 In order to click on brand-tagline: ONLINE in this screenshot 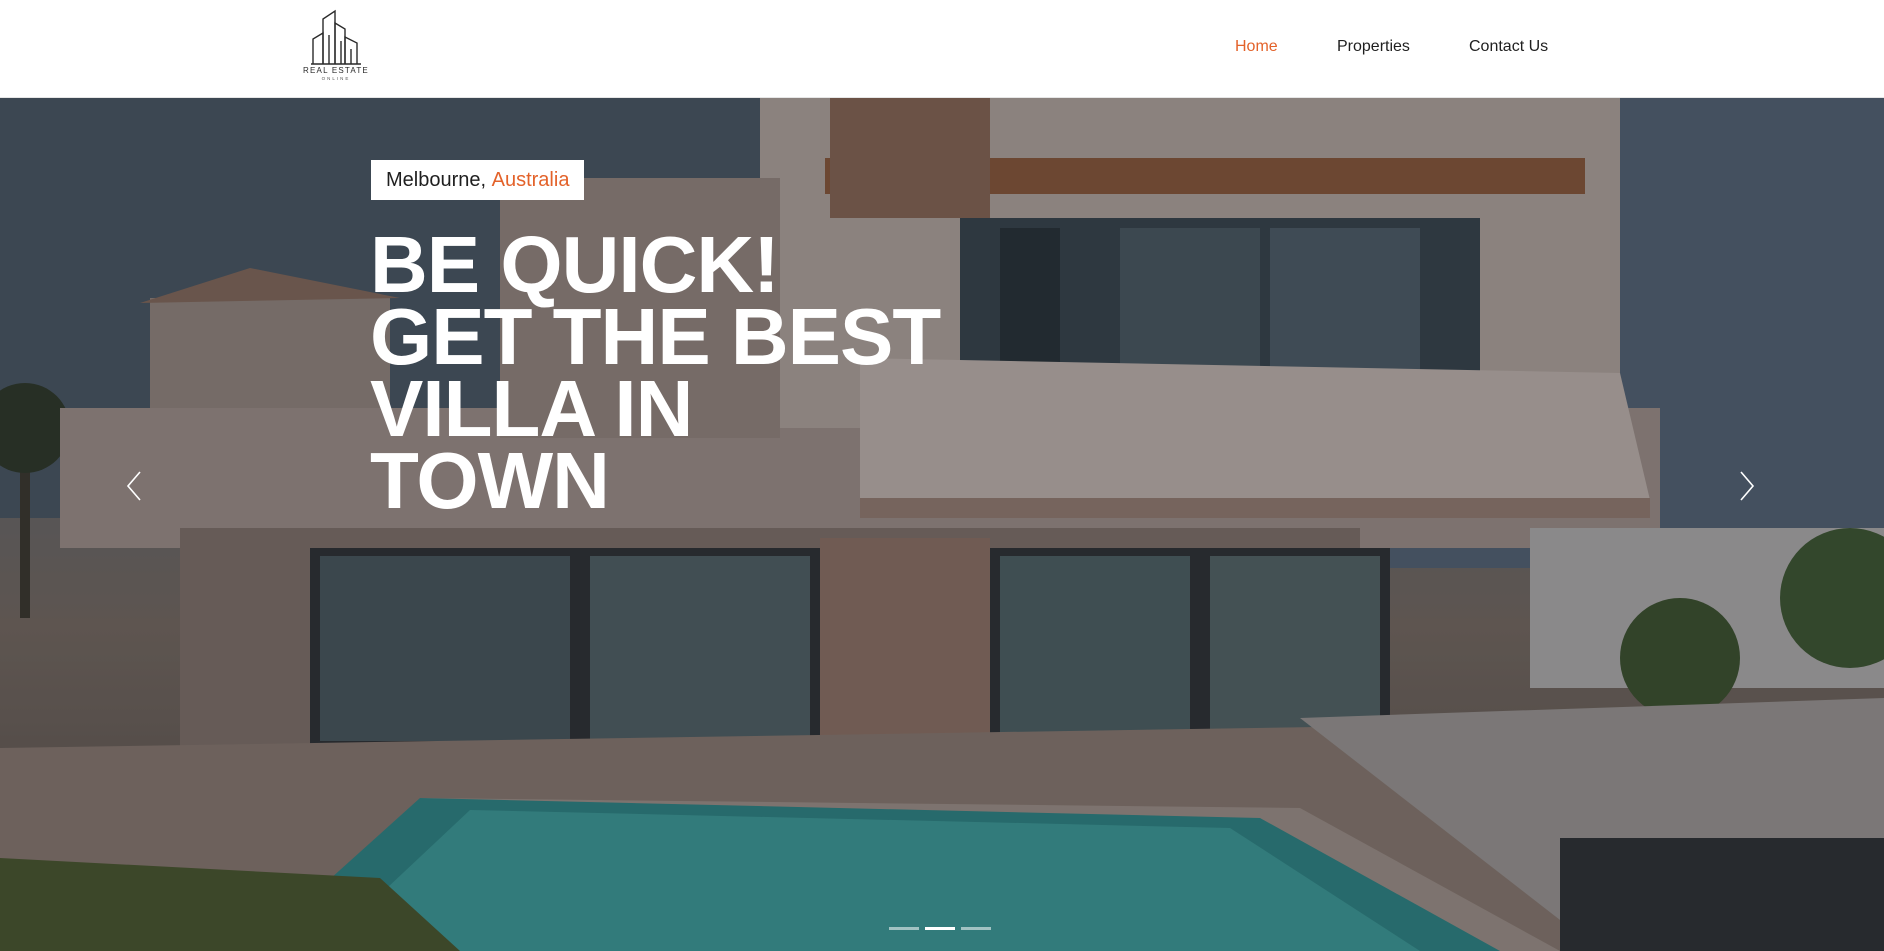, I will do `click(336, 78)`.